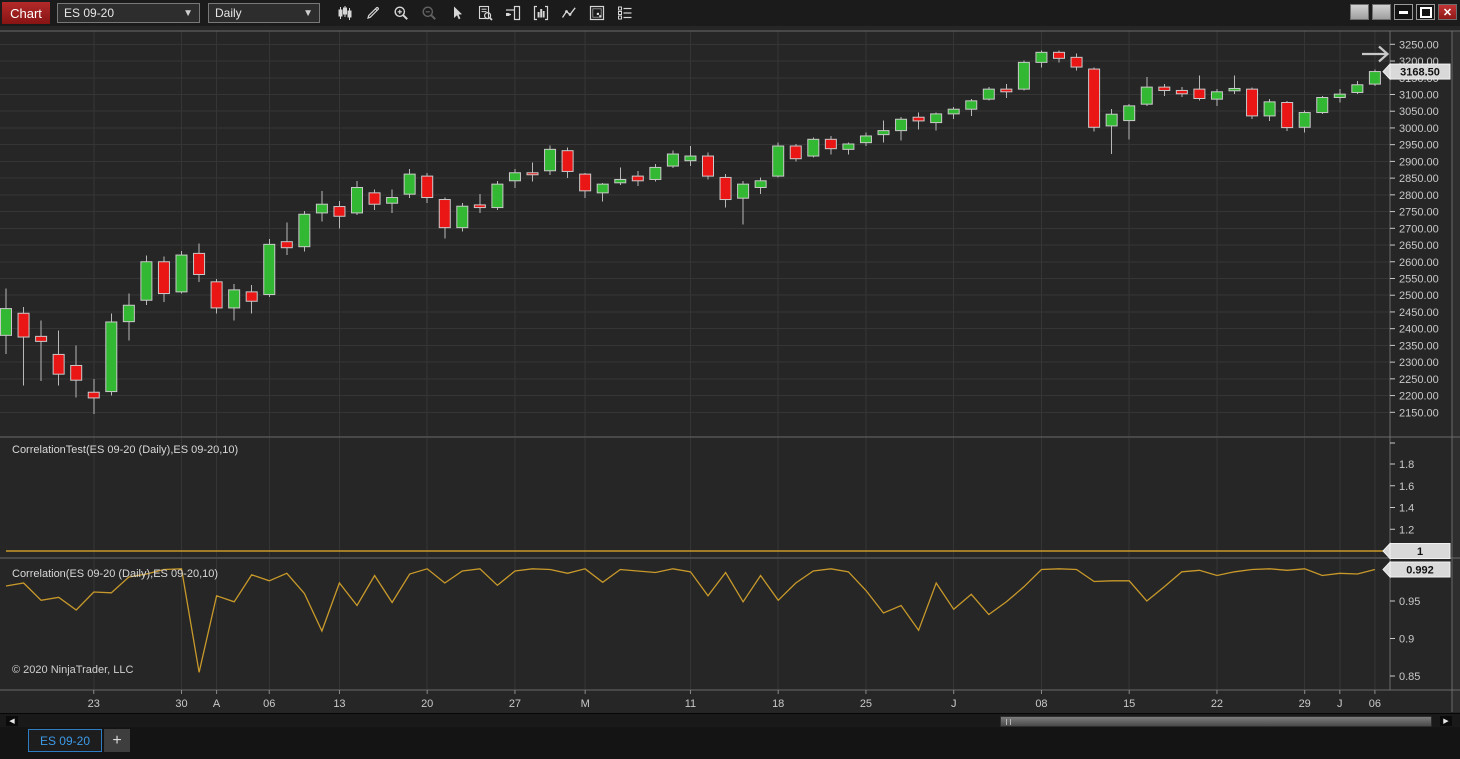 This screenshot has width=1460, height=759. Describe the element at coordinates (345, 13) in the screenshot. I see `bar-type-button` at that location.